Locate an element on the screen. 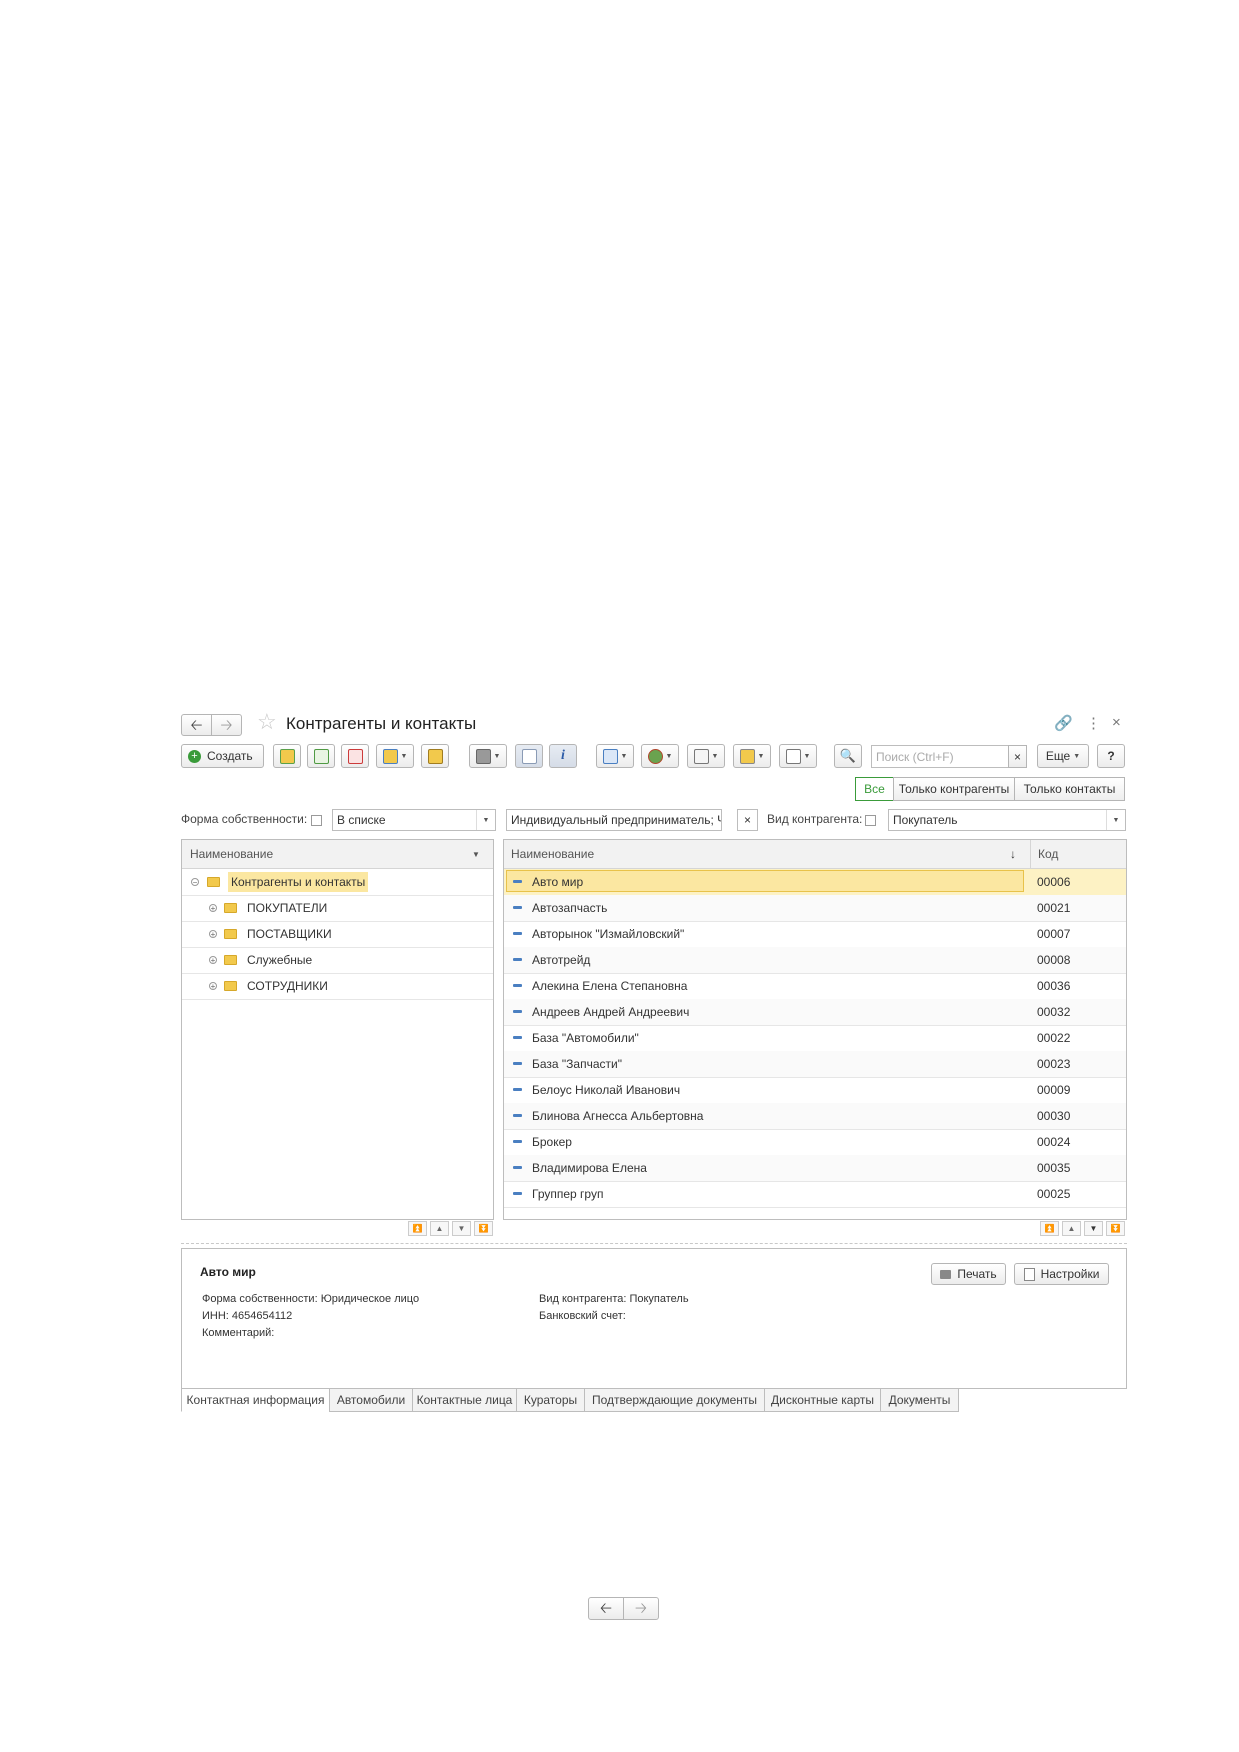 This screenshot has width=1239, height=1752. tab-supporting-documents: Подтверждающие документы is located at coordinates (674, 1400).